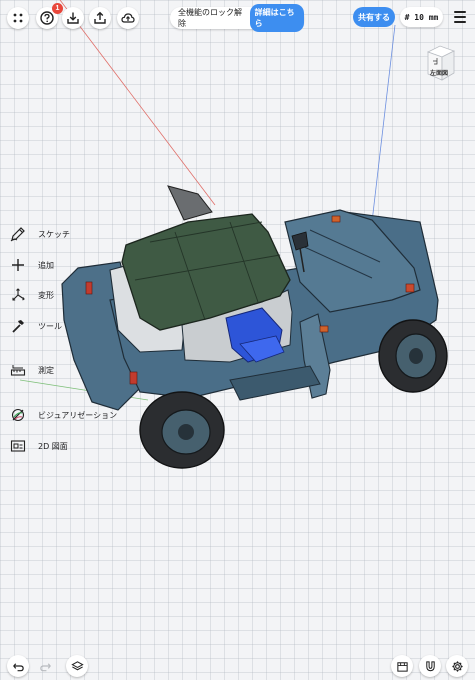 The width and height of the screenshot is (475, 680). What do you see at coordinates (18, 295) in the screenshot?
I see `transform-icon` at bounding box center [18, 295].